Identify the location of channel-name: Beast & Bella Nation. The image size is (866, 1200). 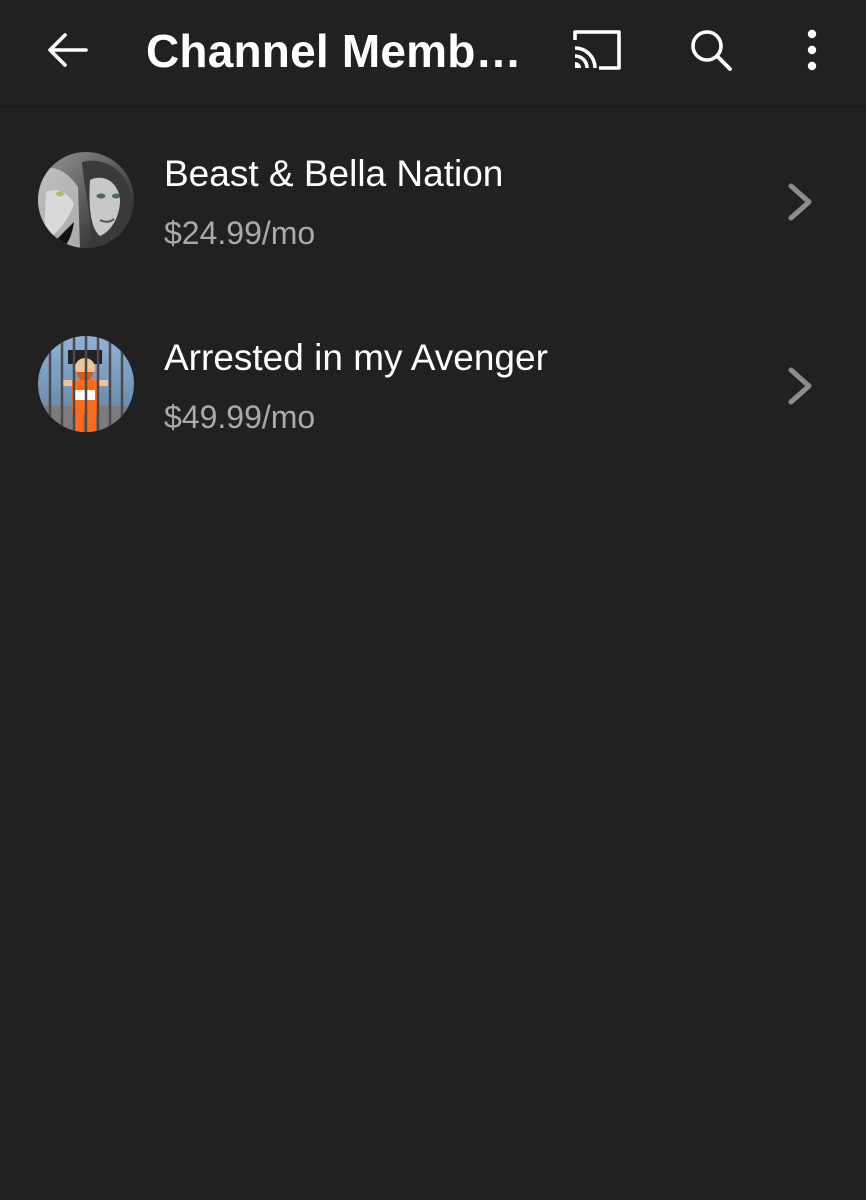
(334, 173).